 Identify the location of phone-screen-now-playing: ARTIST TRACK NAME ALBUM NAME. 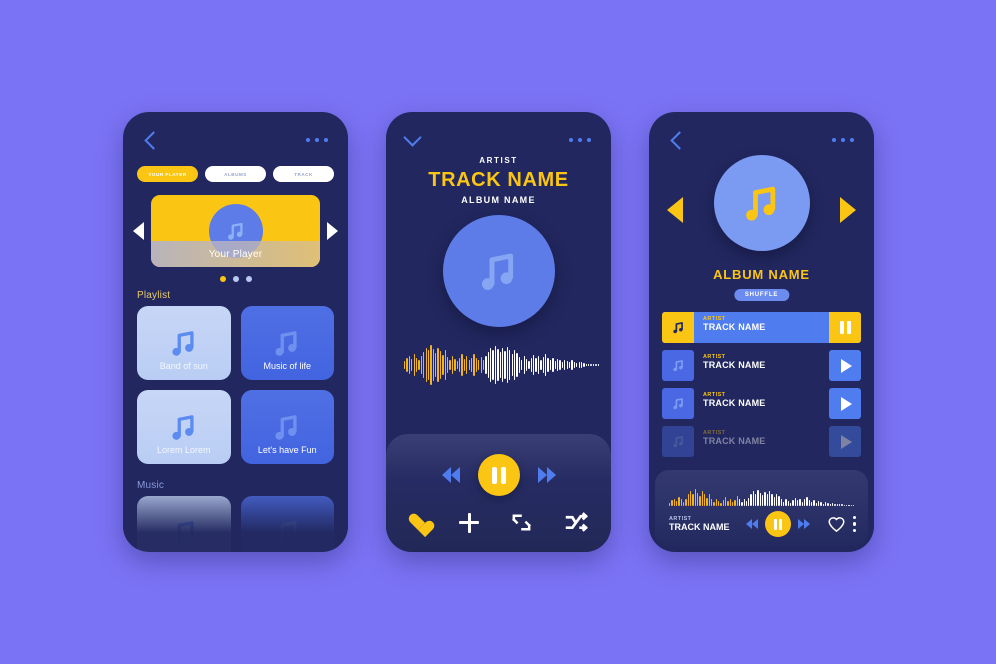
(498, 332).